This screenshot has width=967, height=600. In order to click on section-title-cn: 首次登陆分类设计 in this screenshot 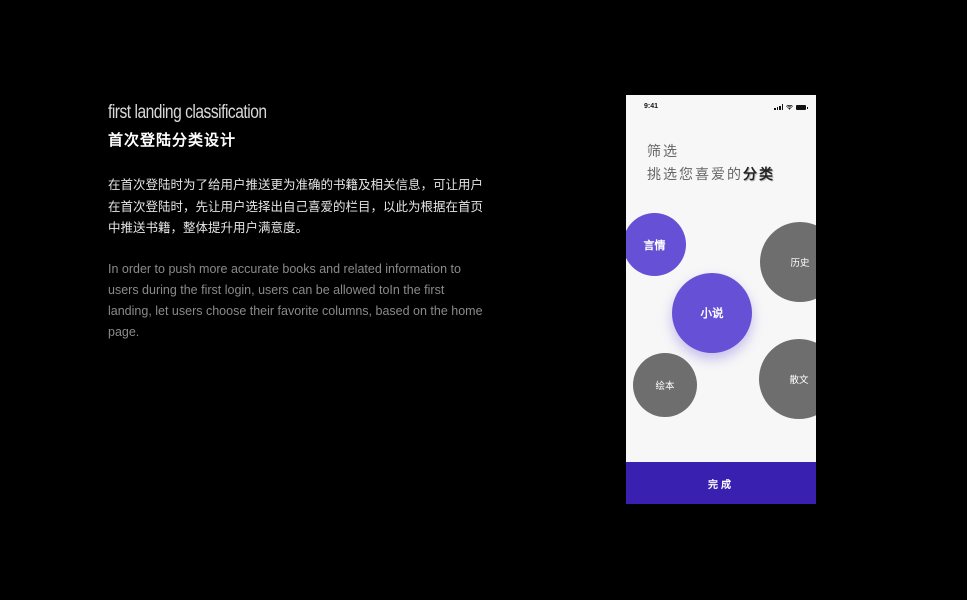, I will do `click(172, 140)`.